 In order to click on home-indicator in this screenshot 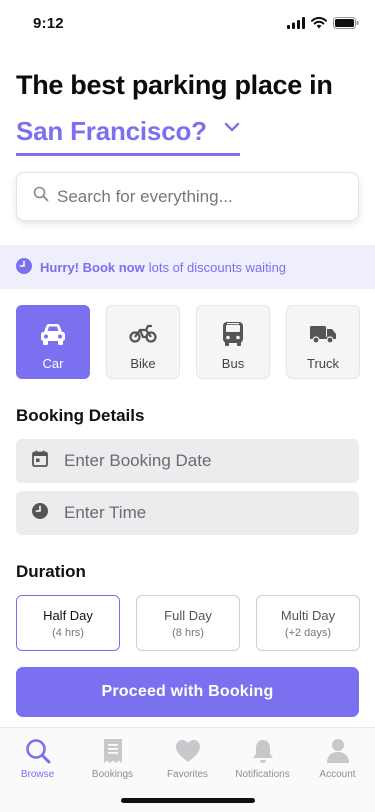, I will do `click(188, 800)`.